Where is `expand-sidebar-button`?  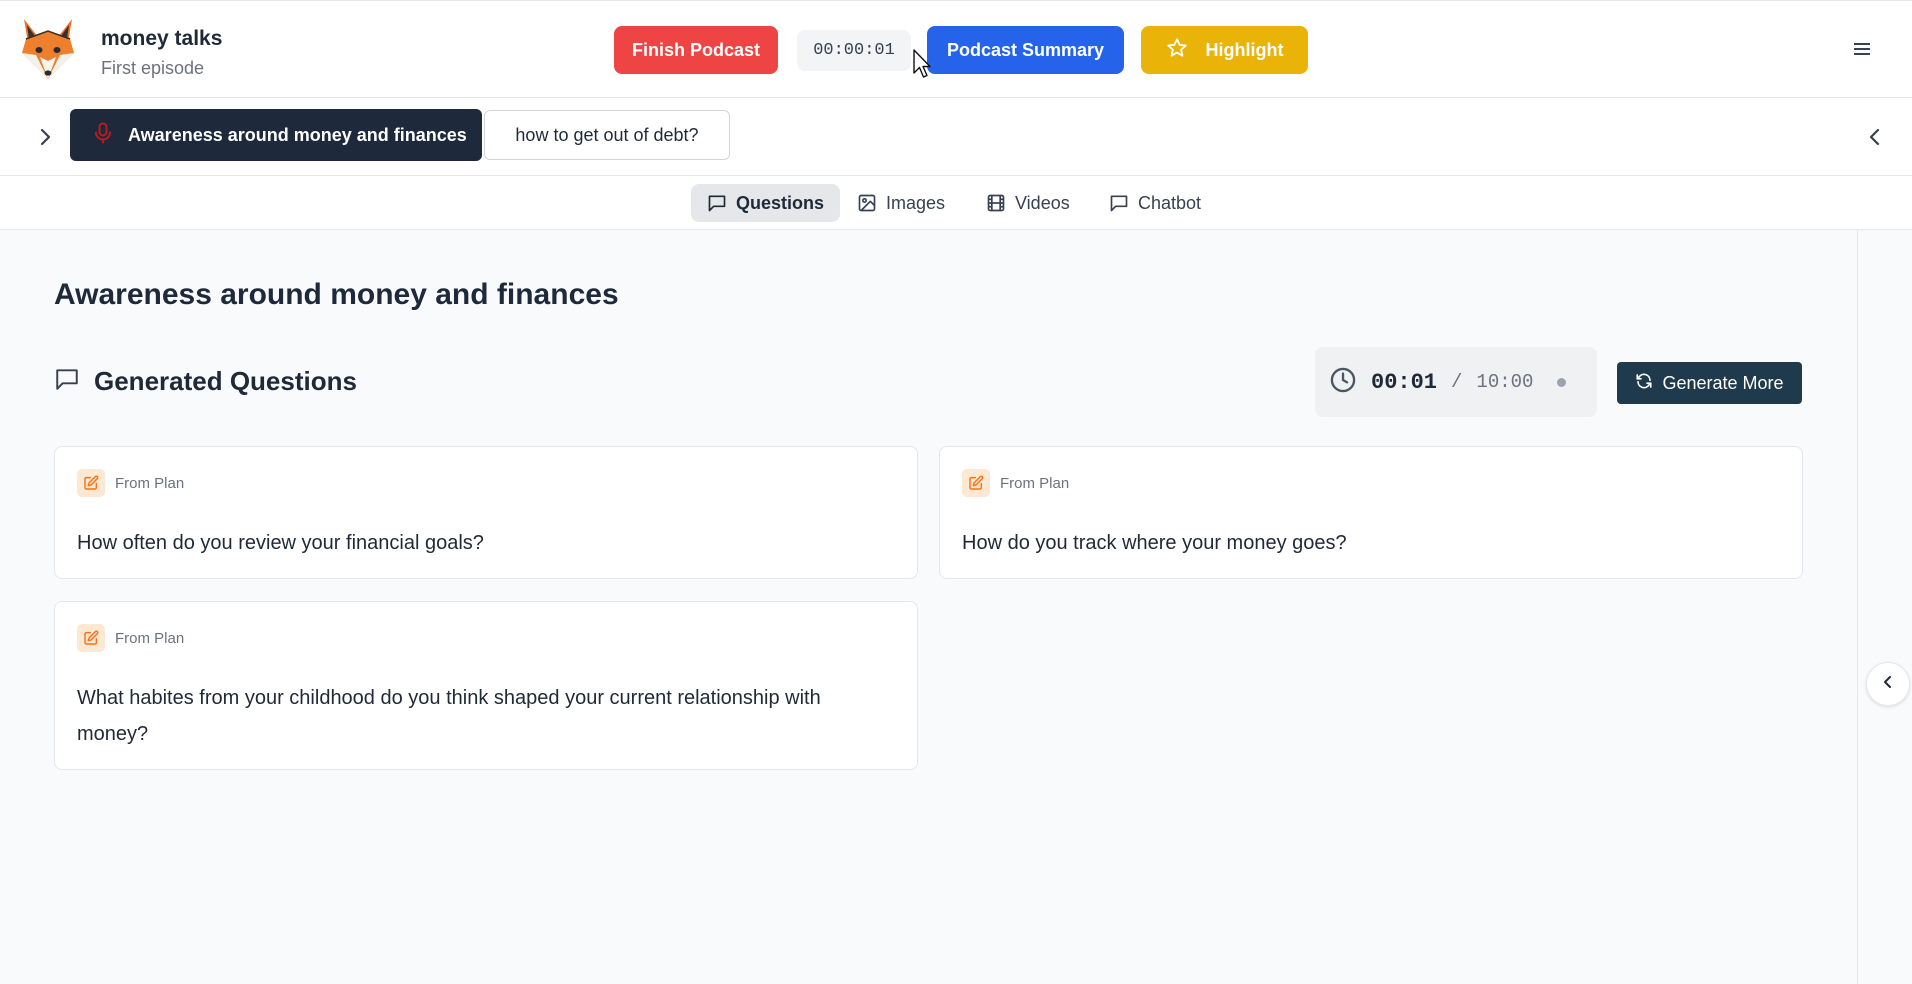
expand-sidebar-button is located at coordinates (1888, 684).